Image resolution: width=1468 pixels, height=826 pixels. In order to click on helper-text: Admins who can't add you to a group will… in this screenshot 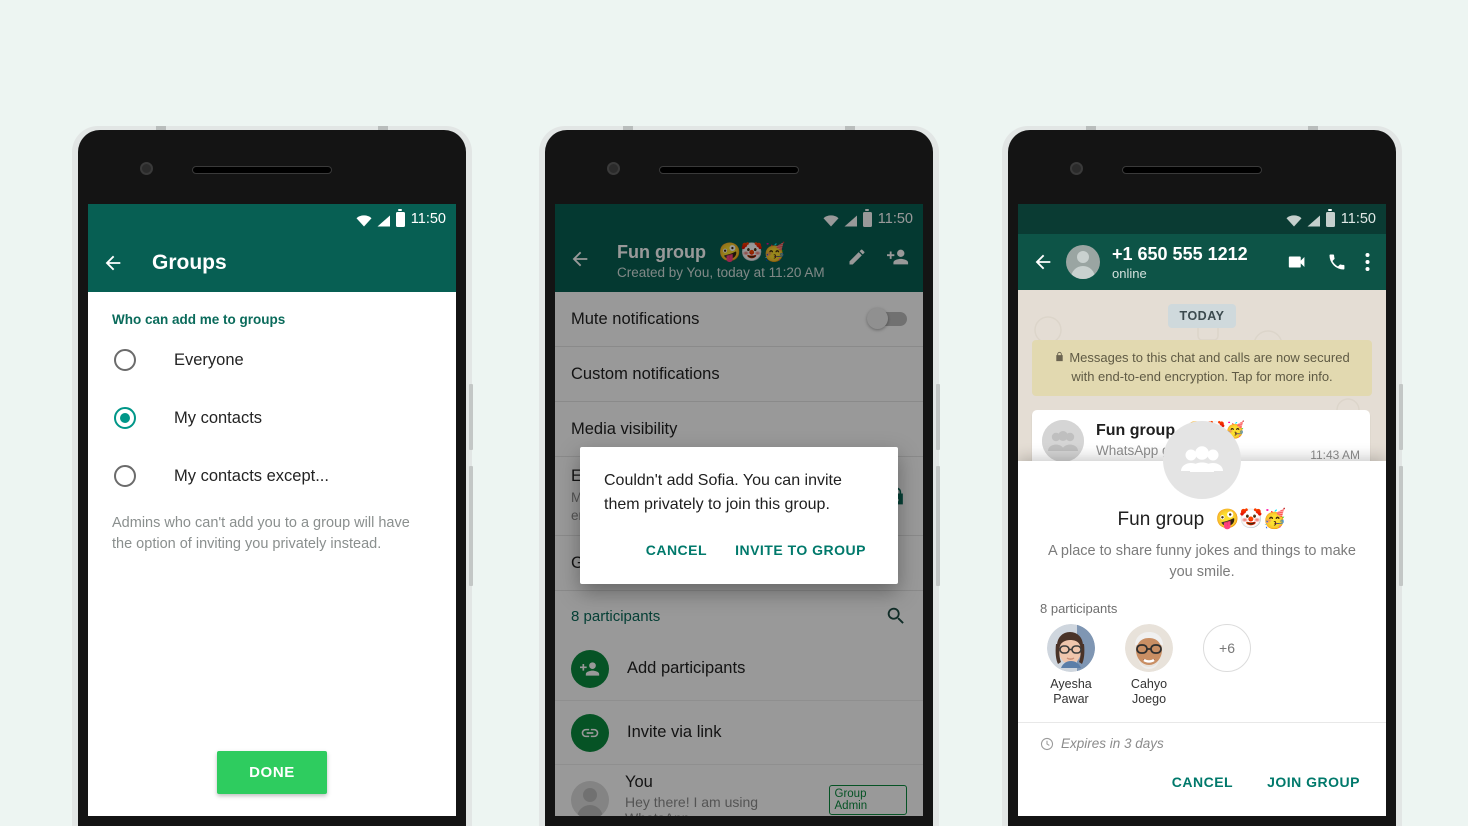, I will do `click(261, 534)`.